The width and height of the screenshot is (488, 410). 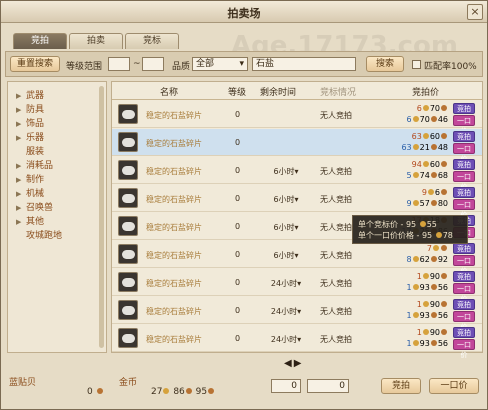 I want to click on level-max-input, so click(x=153, y=64).